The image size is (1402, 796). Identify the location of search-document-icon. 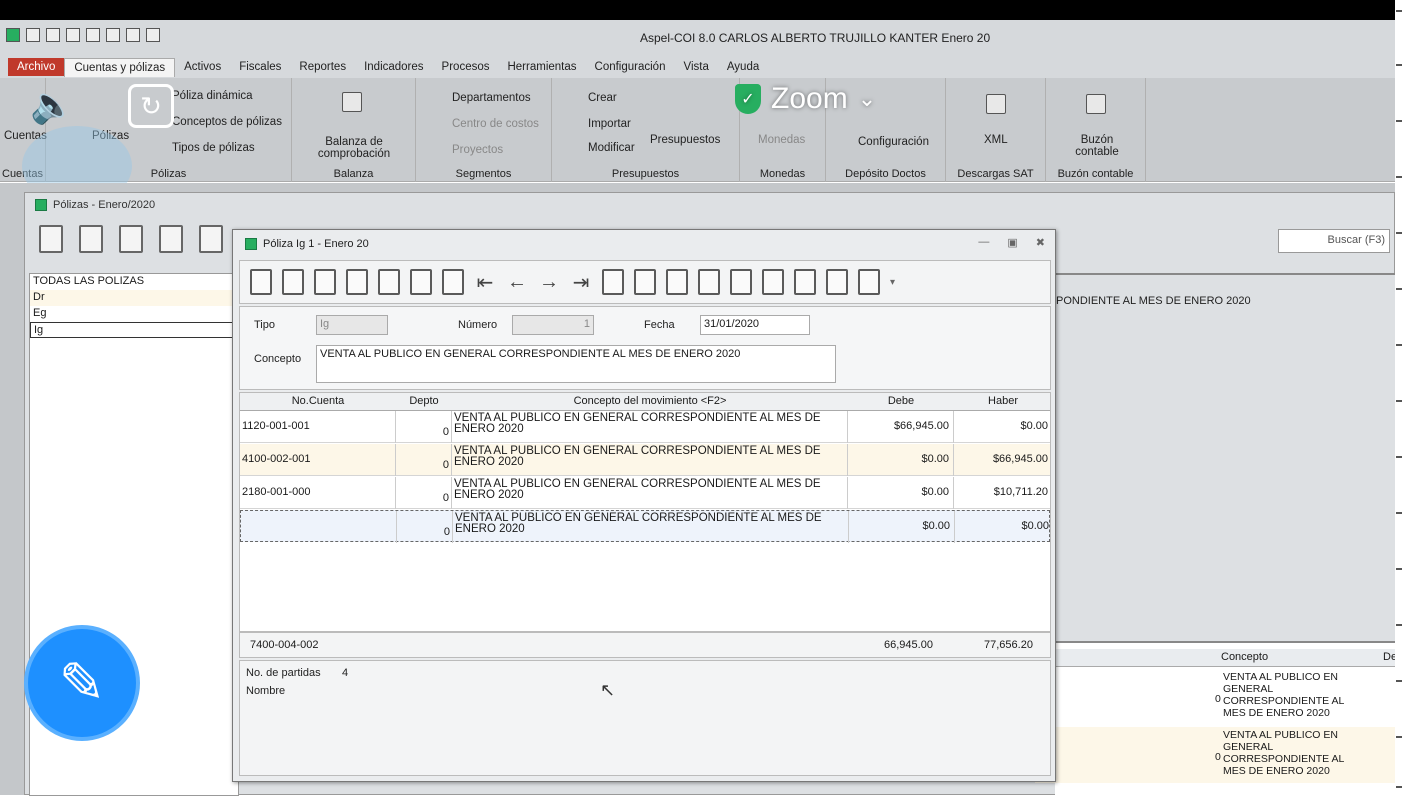
(741, 282).